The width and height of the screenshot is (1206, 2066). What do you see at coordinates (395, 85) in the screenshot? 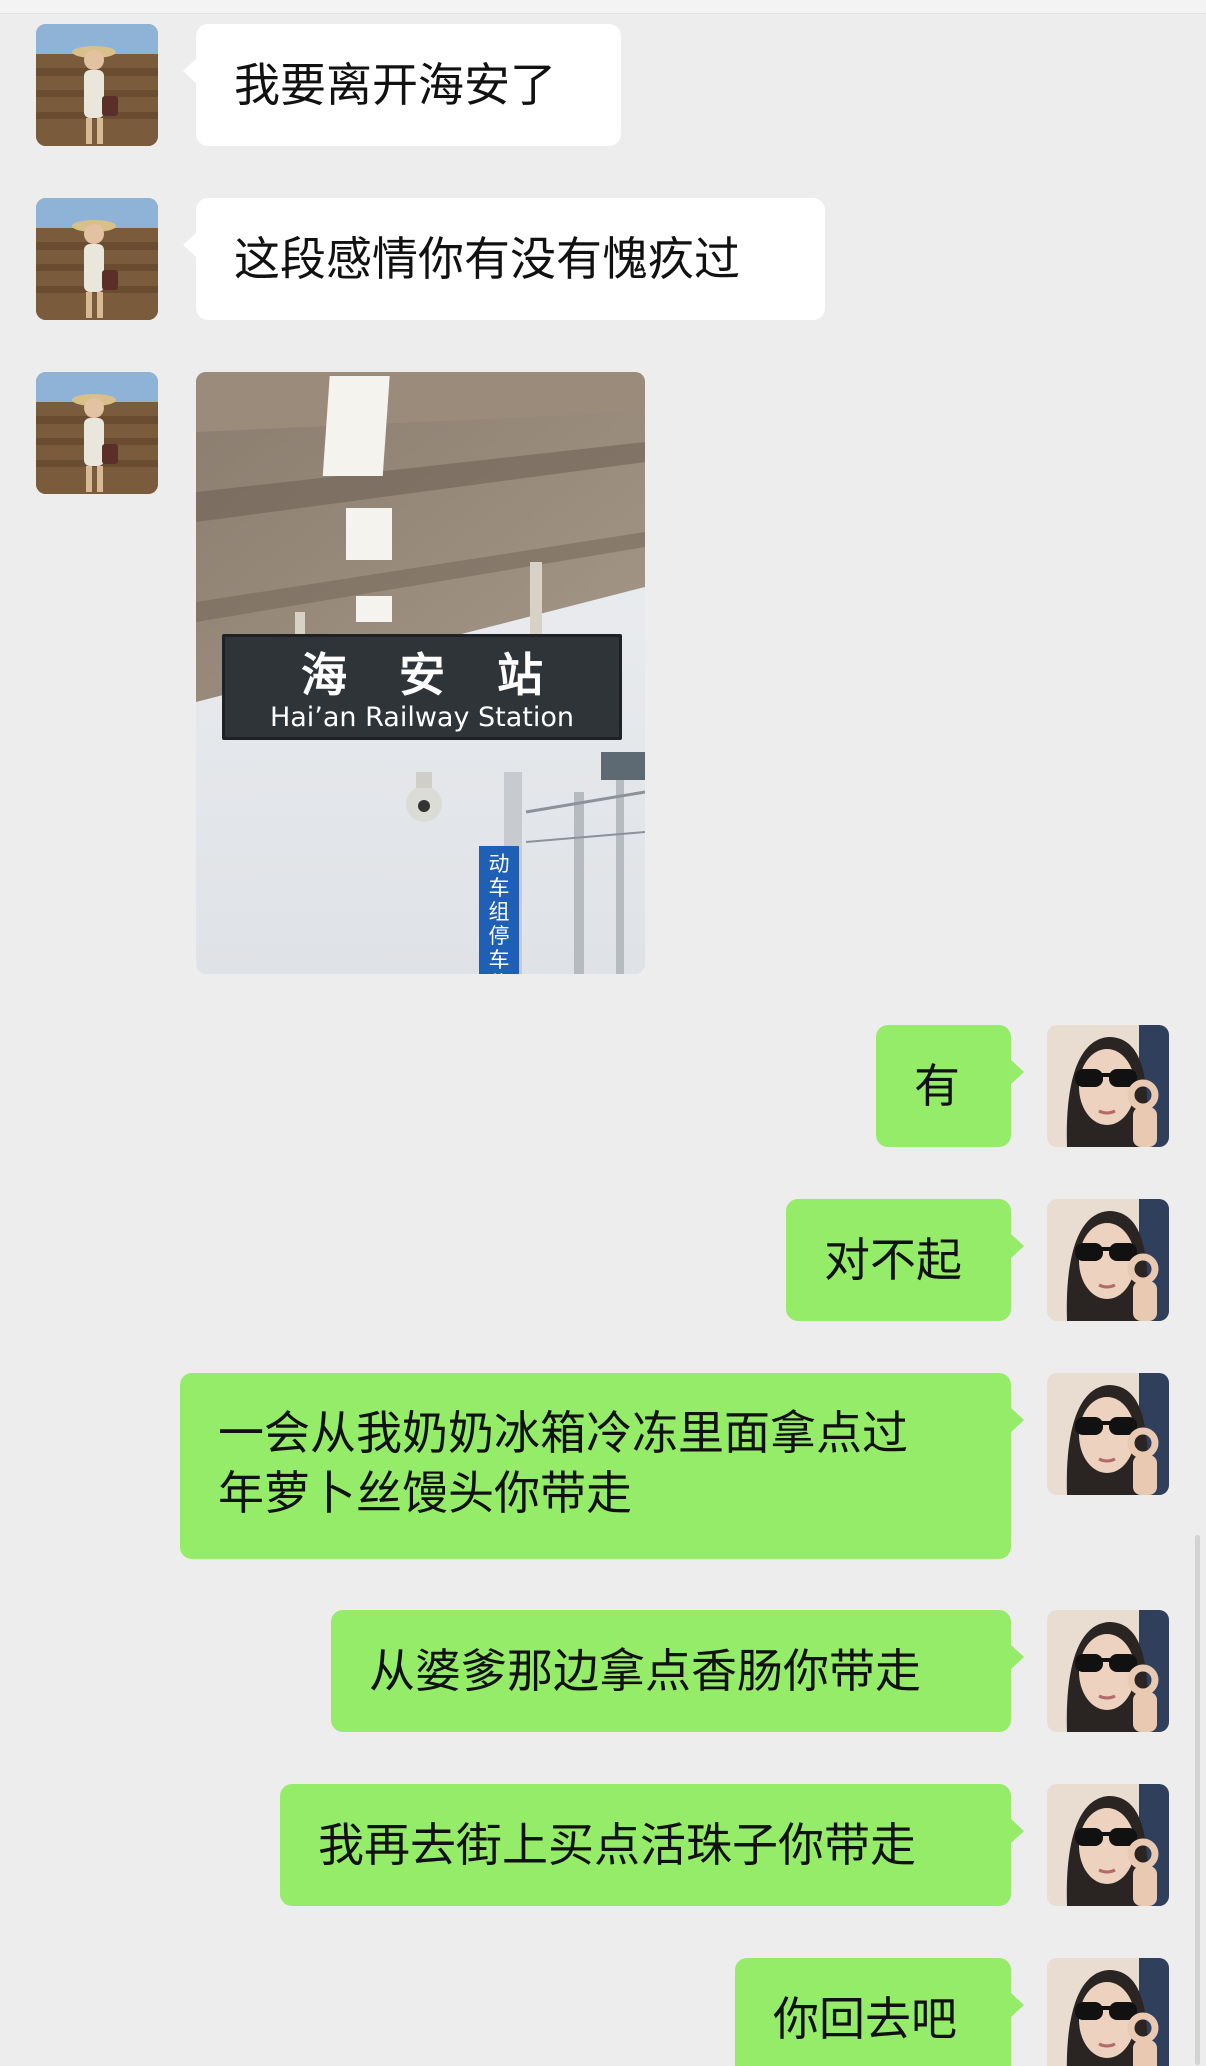
I see `message-text: 我要离开海安了` at bounding box center [395, 85].